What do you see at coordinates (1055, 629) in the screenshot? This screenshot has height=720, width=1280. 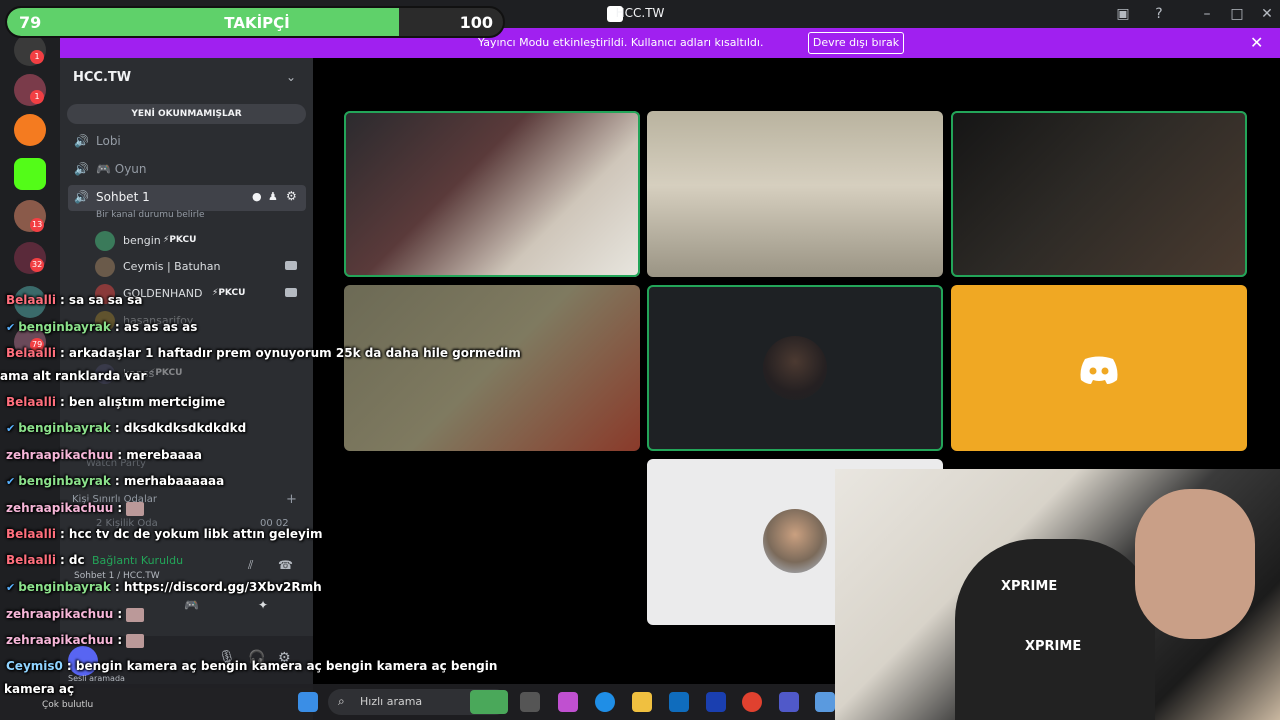 I see `gaming-chair` at bounding box center [1055, 629].